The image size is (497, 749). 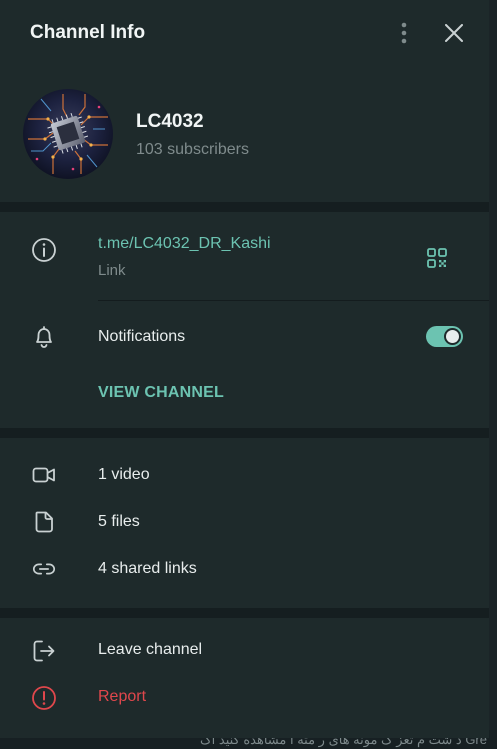 What do you see at coordinates (88, 32) in the screenshot?
I see `panel-title: Channel Info` at bounding box center [88, 32].